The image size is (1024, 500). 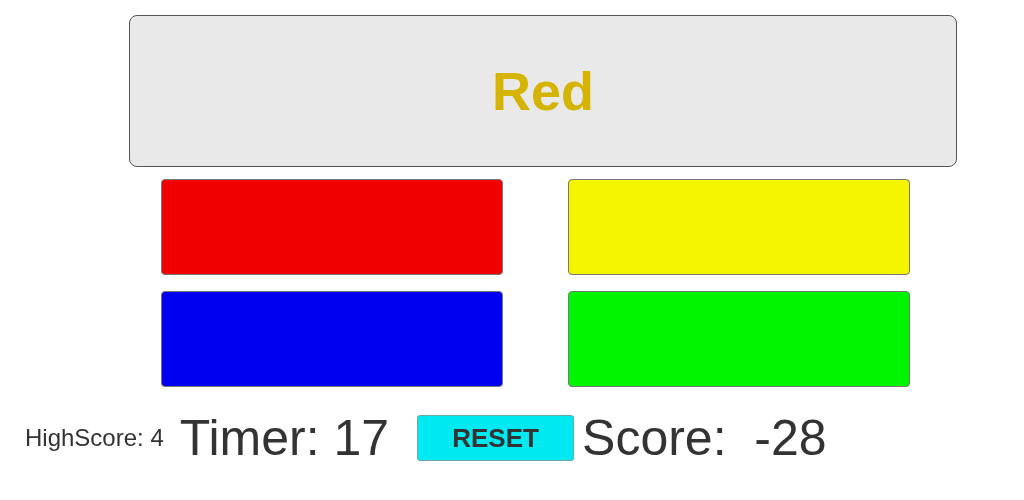 What do you see at coordinates (496, 438) in the screenshot?
I see `reset-button: RESET` at bounding box center [496, 438].